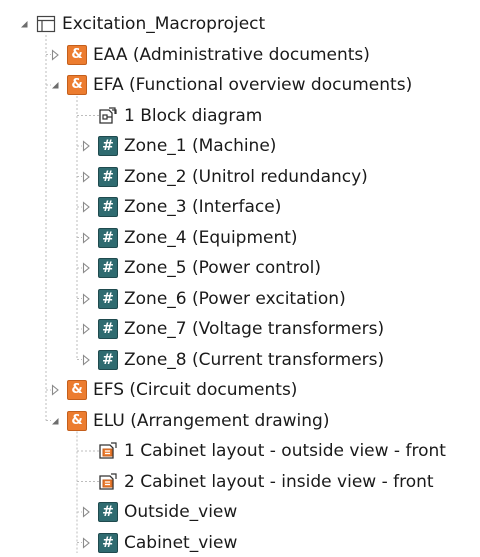 This screenshot has height=557, width=480. Describe the element at coordinates (193, 115) in the screenshot. I see `tree-node-label: 1 Block diagram` at that location.